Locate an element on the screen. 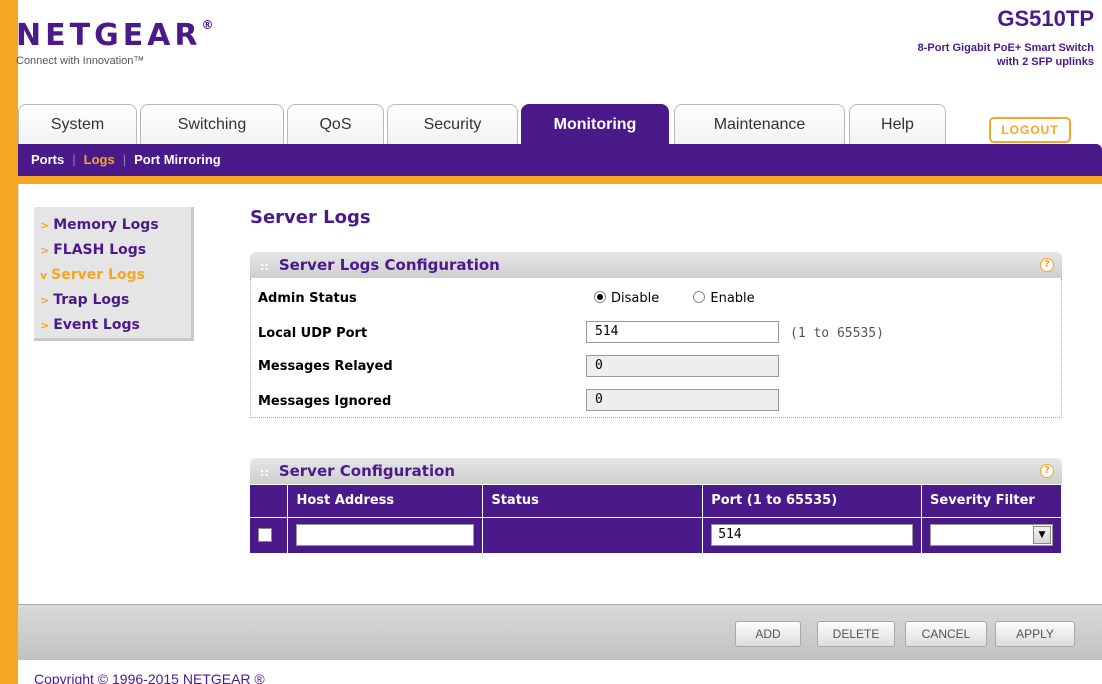 This screenshot has height=684, width=1102. column-header-status: Status is located at coordinates (593, 501).